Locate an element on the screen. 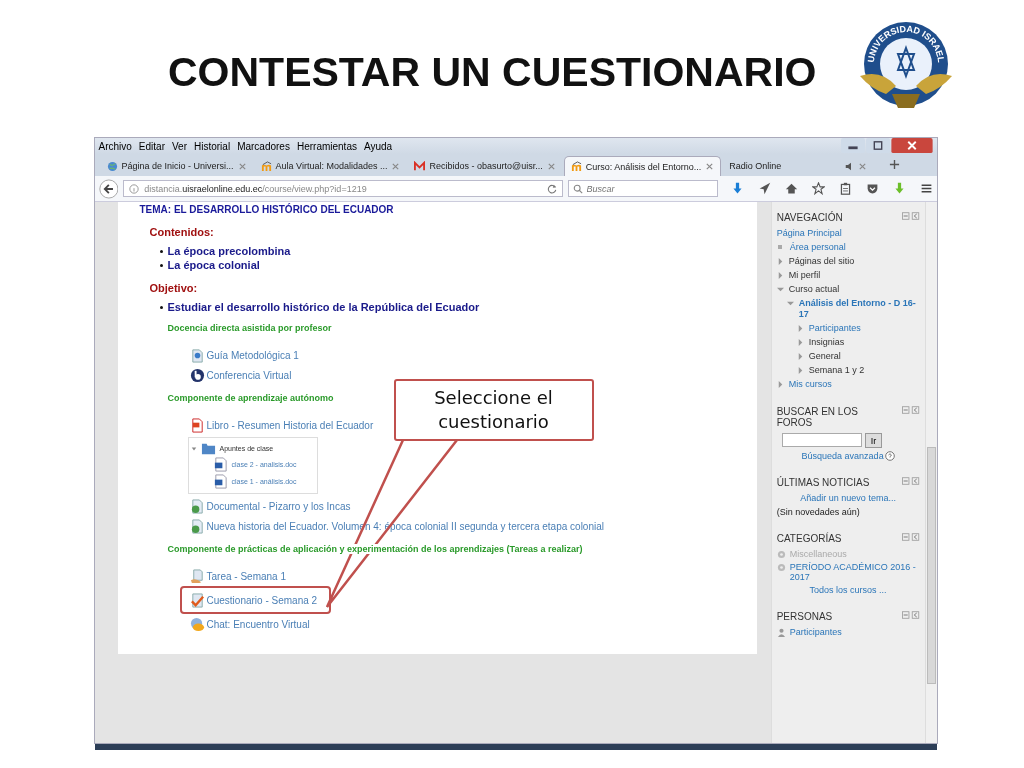 This screenshot has height=768, width=1024. activity-link: Cuestionario - Semana 2 is located at coordinates (262, 600).